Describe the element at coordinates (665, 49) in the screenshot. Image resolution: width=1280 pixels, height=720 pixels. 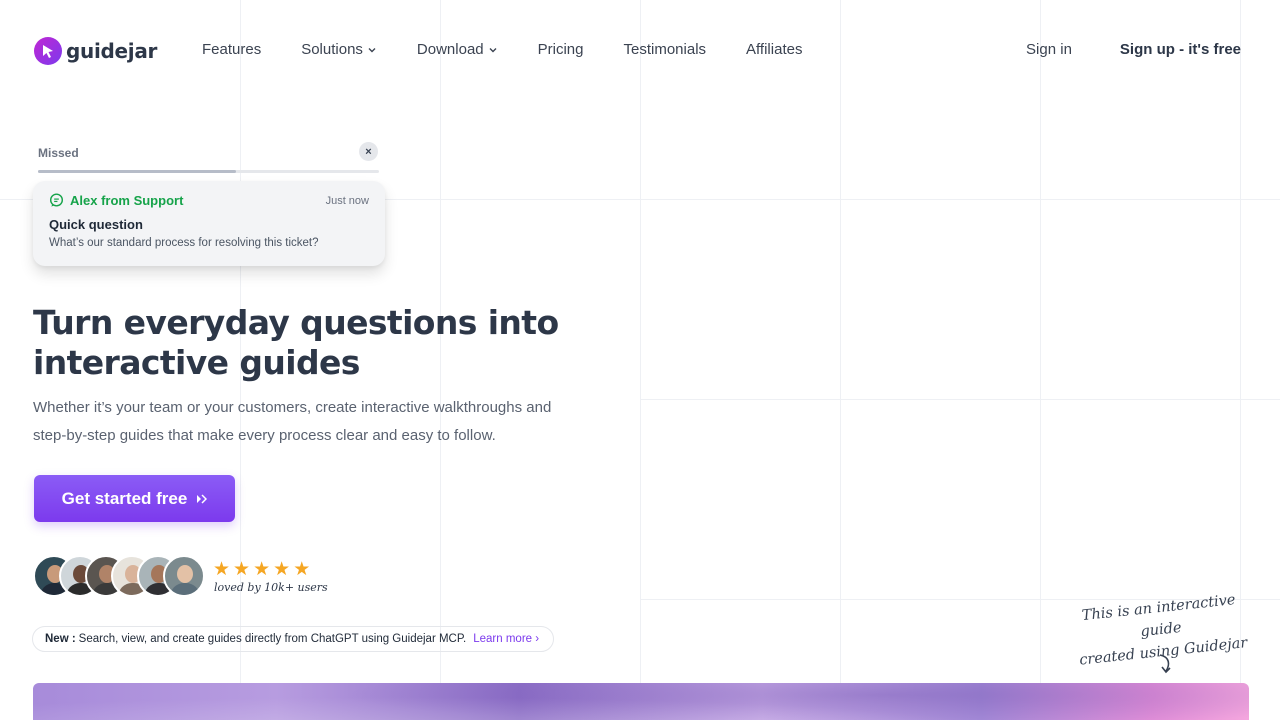
I see `nav-item-testimonials: Testimonials` at that location.